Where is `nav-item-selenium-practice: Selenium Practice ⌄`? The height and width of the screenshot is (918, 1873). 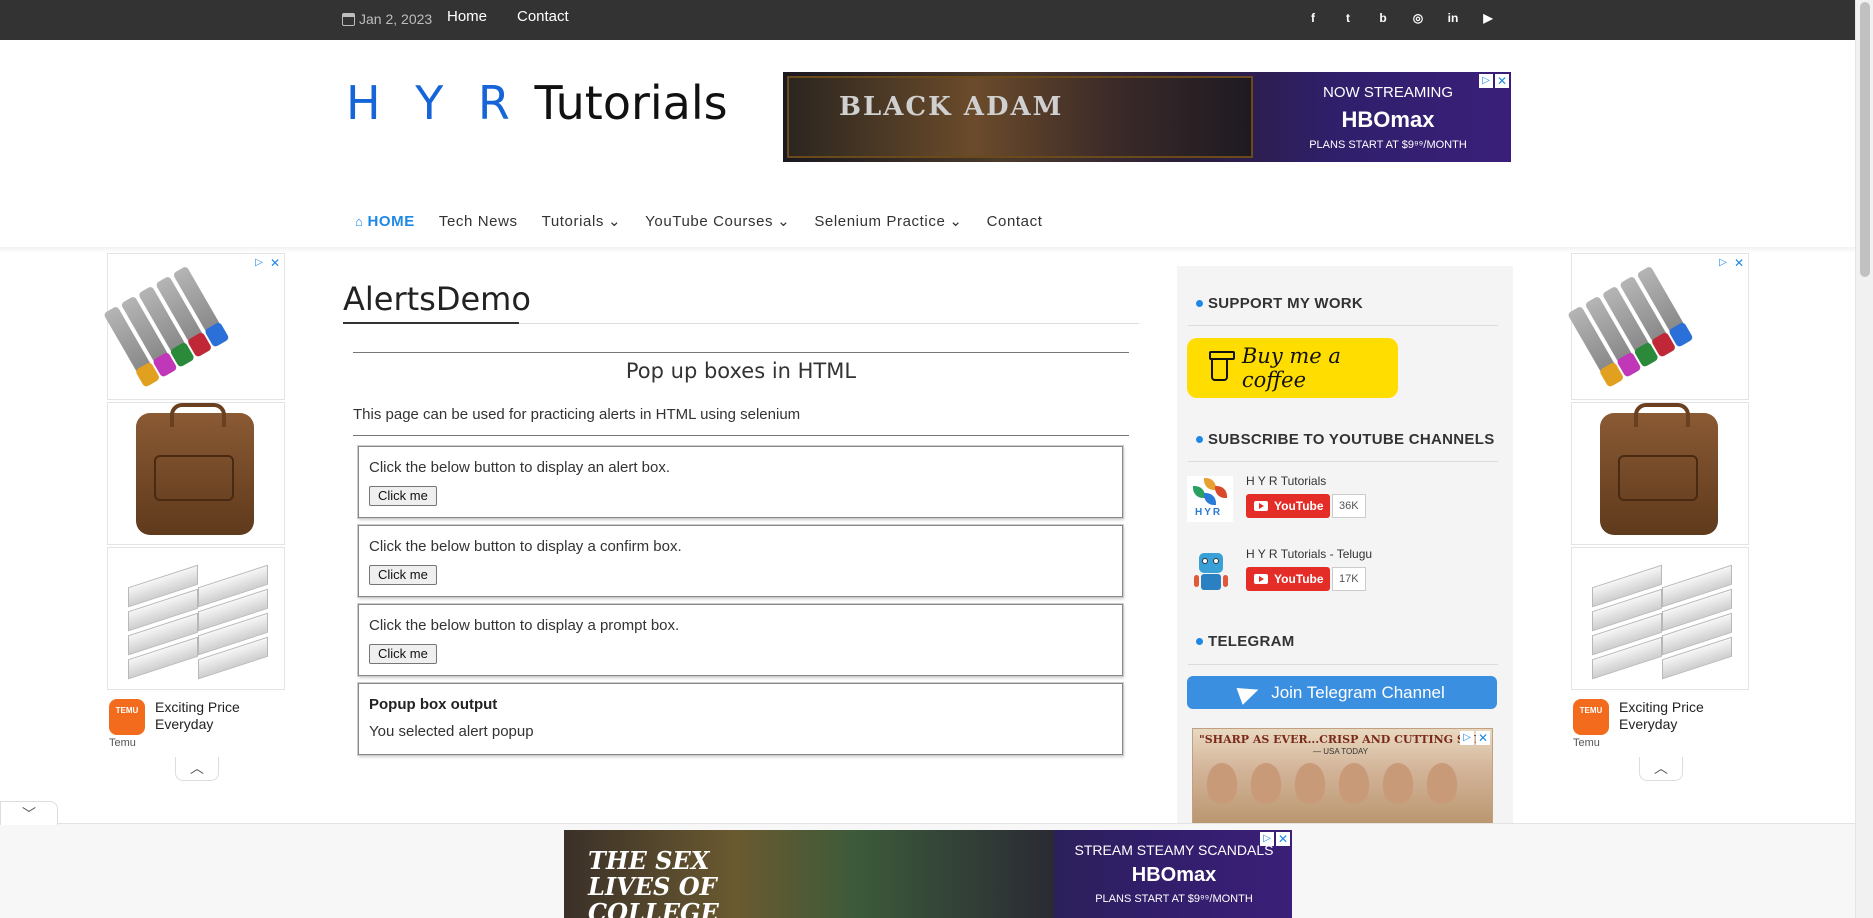 nav-item-selenium-practice: Selenium Practice ⌄ is located at coordinates (888, 221).